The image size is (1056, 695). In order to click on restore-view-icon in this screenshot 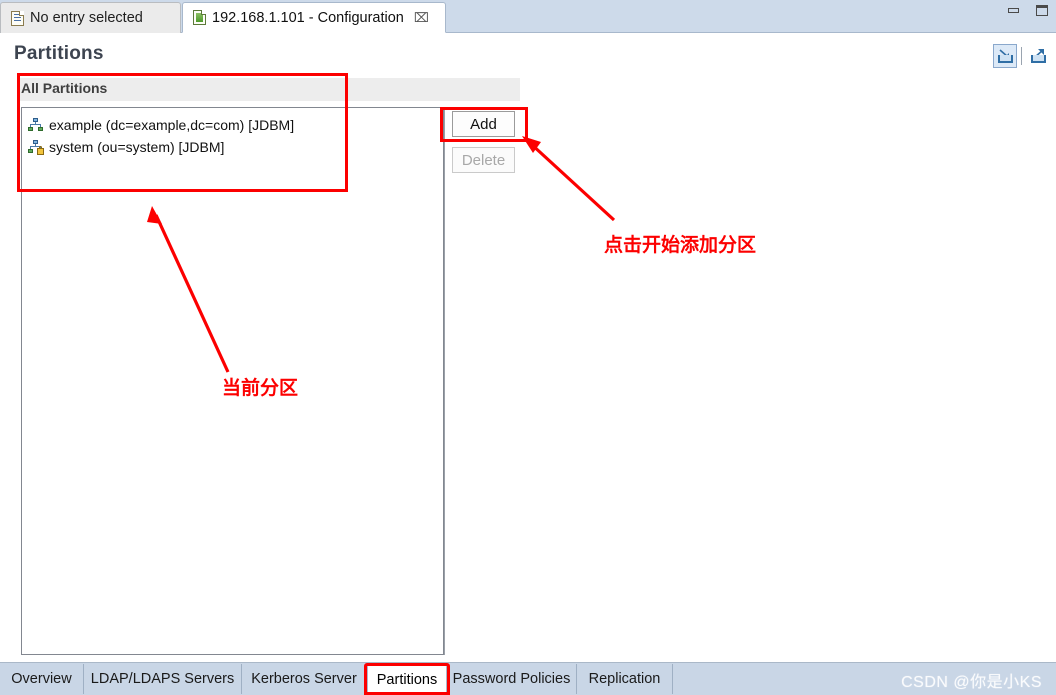, I will do `click(1005, 56)`.